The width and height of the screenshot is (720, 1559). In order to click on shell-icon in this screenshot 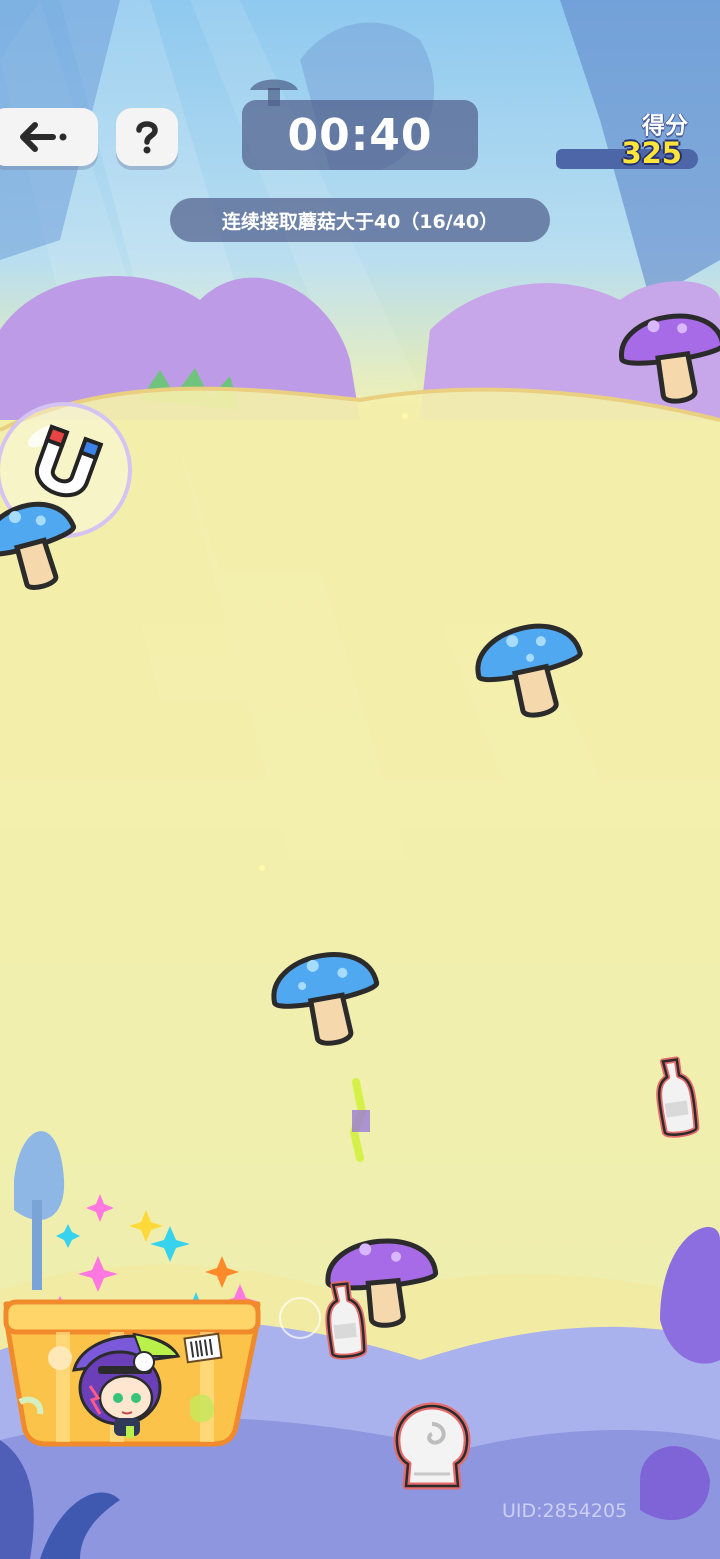, I will do `click(432, 1448)`.